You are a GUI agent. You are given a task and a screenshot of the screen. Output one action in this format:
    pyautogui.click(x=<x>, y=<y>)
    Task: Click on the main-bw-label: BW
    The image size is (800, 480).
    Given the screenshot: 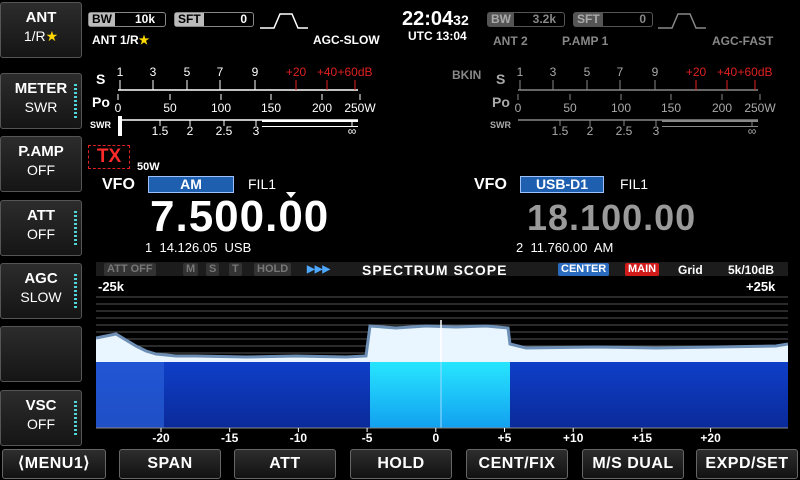 What is the action you would take?
    pyautogui.click(x=102, y=19)
    